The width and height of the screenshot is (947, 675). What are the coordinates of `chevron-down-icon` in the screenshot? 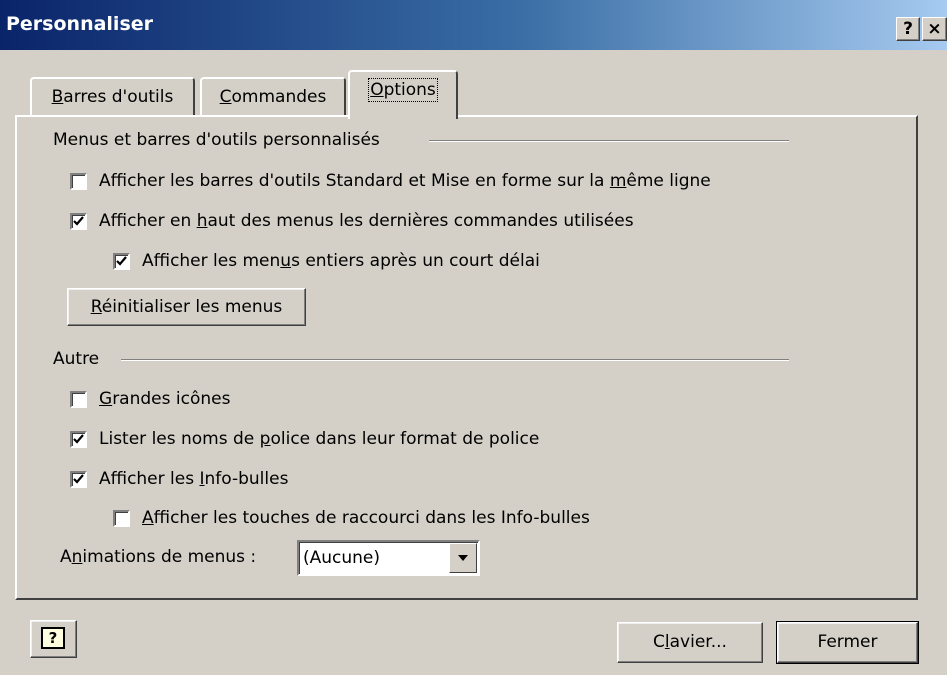 It's located at (463, 558).